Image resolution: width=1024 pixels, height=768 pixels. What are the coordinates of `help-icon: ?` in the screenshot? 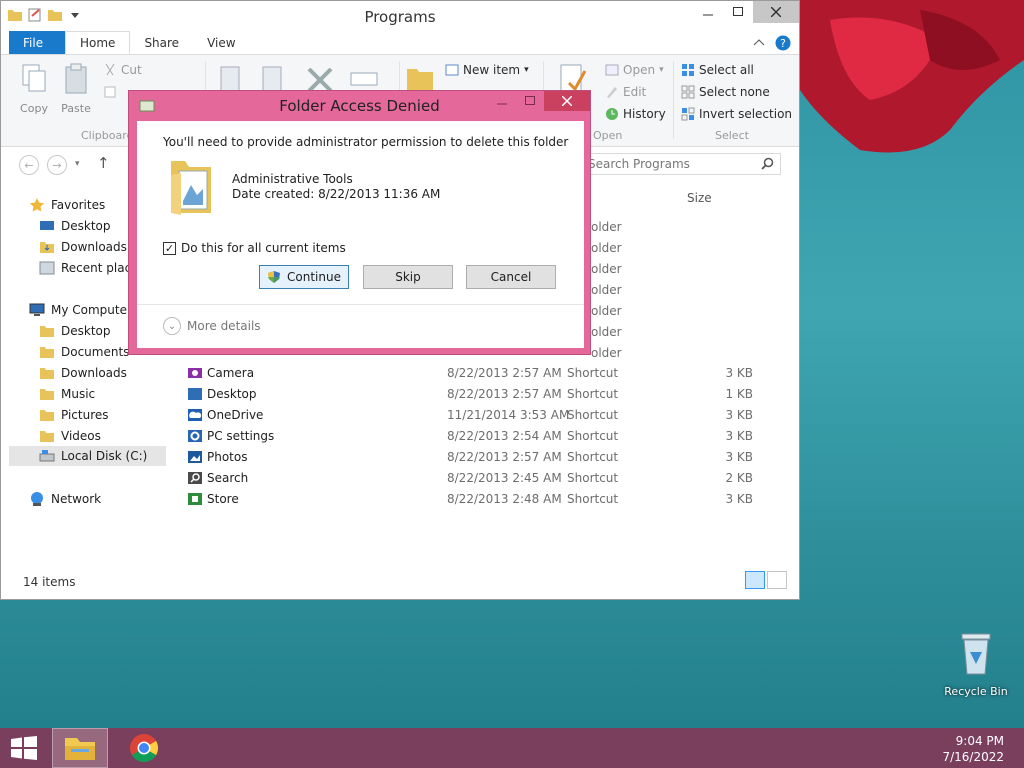 It's located at (783, 43).